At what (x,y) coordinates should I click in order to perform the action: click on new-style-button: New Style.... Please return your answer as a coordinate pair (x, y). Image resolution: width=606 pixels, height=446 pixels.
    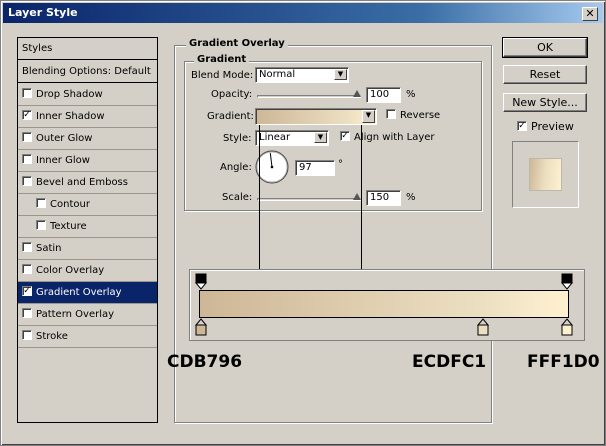
    Looking at the image, I should click on (545, 102).